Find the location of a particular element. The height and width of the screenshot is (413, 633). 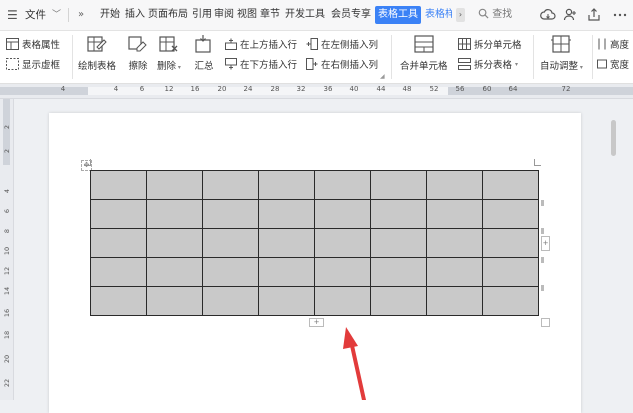

ruler-number: 36 is located at coordinates (328, 89).